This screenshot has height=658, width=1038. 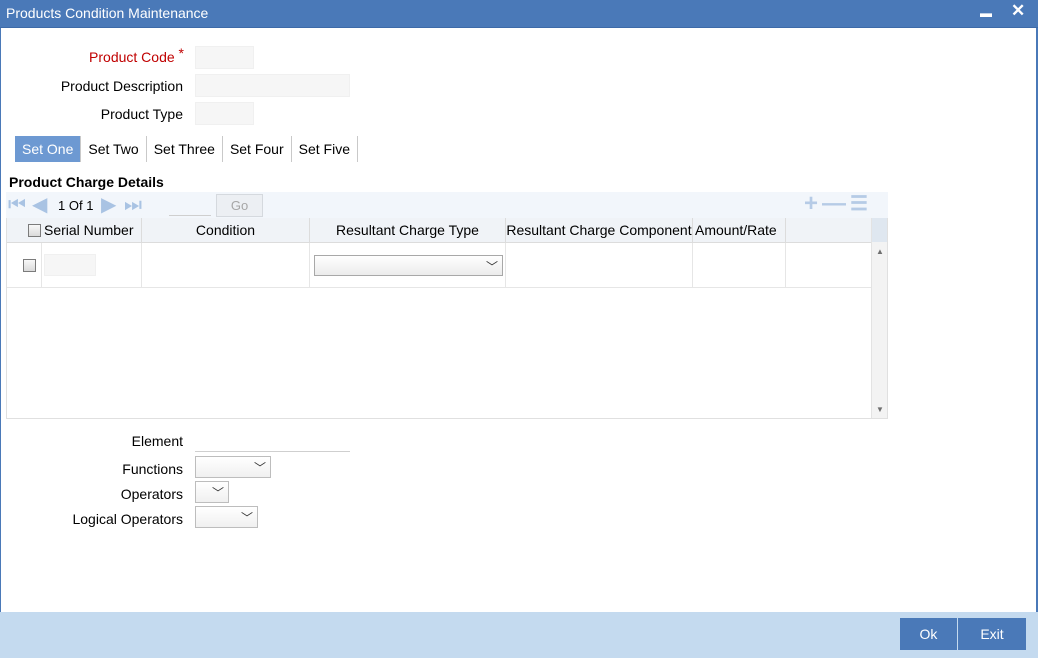 I want to click on product-code-label: Product Code *, so click(x=122, y=55).